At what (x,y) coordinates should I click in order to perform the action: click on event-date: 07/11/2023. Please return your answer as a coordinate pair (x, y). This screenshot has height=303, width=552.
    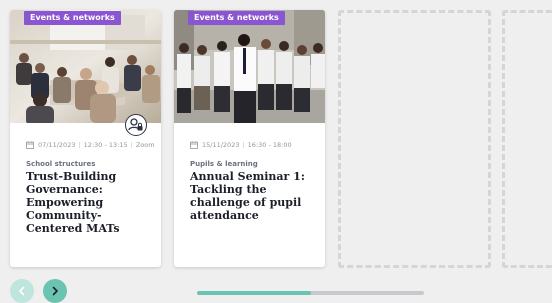
    Looking at the image, I should click on (57, 145).